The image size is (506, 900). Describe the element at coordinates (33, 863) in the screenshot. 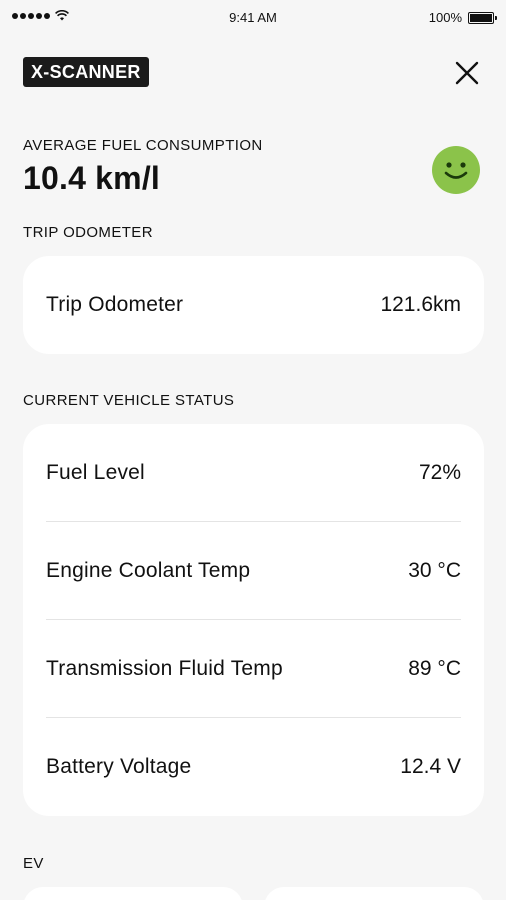

I see `ev-section-label: EV` at that location.